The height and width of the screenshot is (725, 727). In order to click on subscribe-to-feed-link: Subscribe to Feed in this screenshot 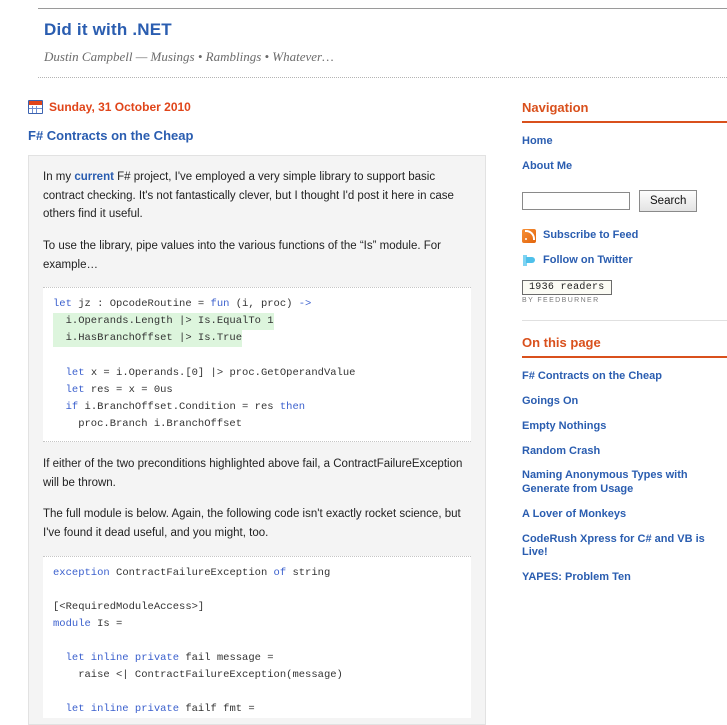, I will do `click(590, 236)`.